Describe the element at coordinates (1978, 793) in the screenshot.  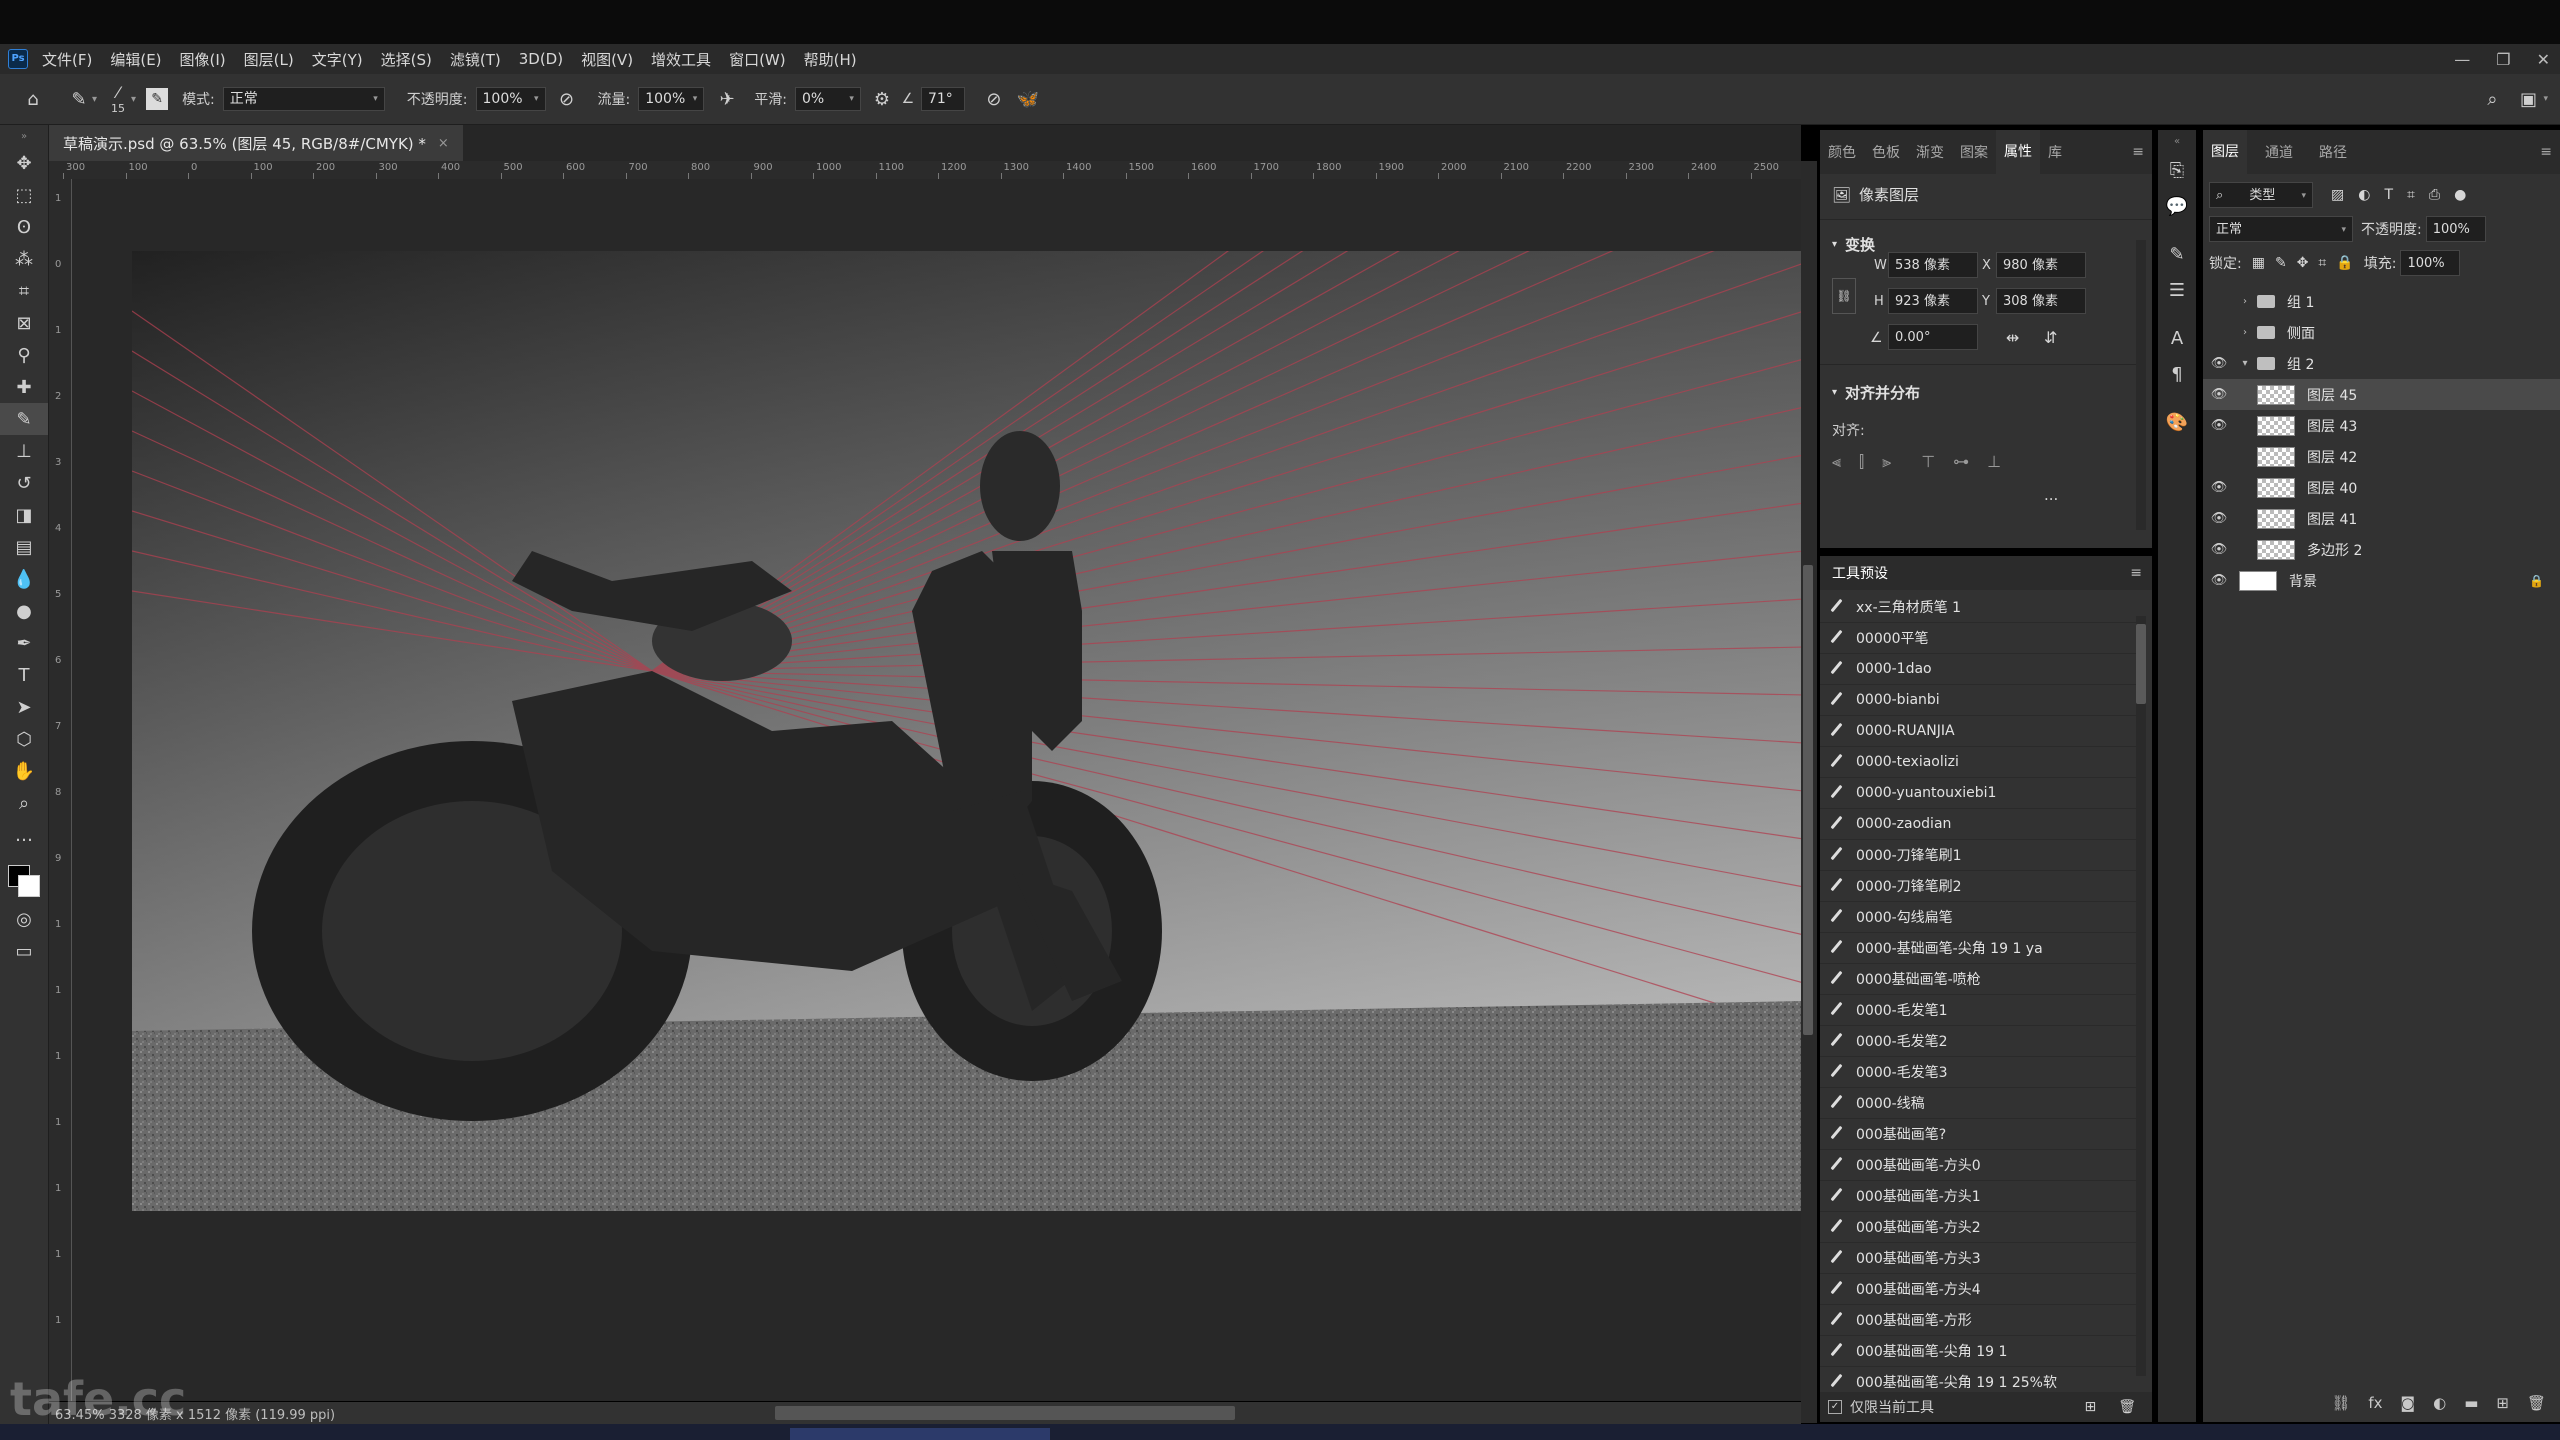
I see `preset-item: 0000-yuantouxiebi1` at that location.